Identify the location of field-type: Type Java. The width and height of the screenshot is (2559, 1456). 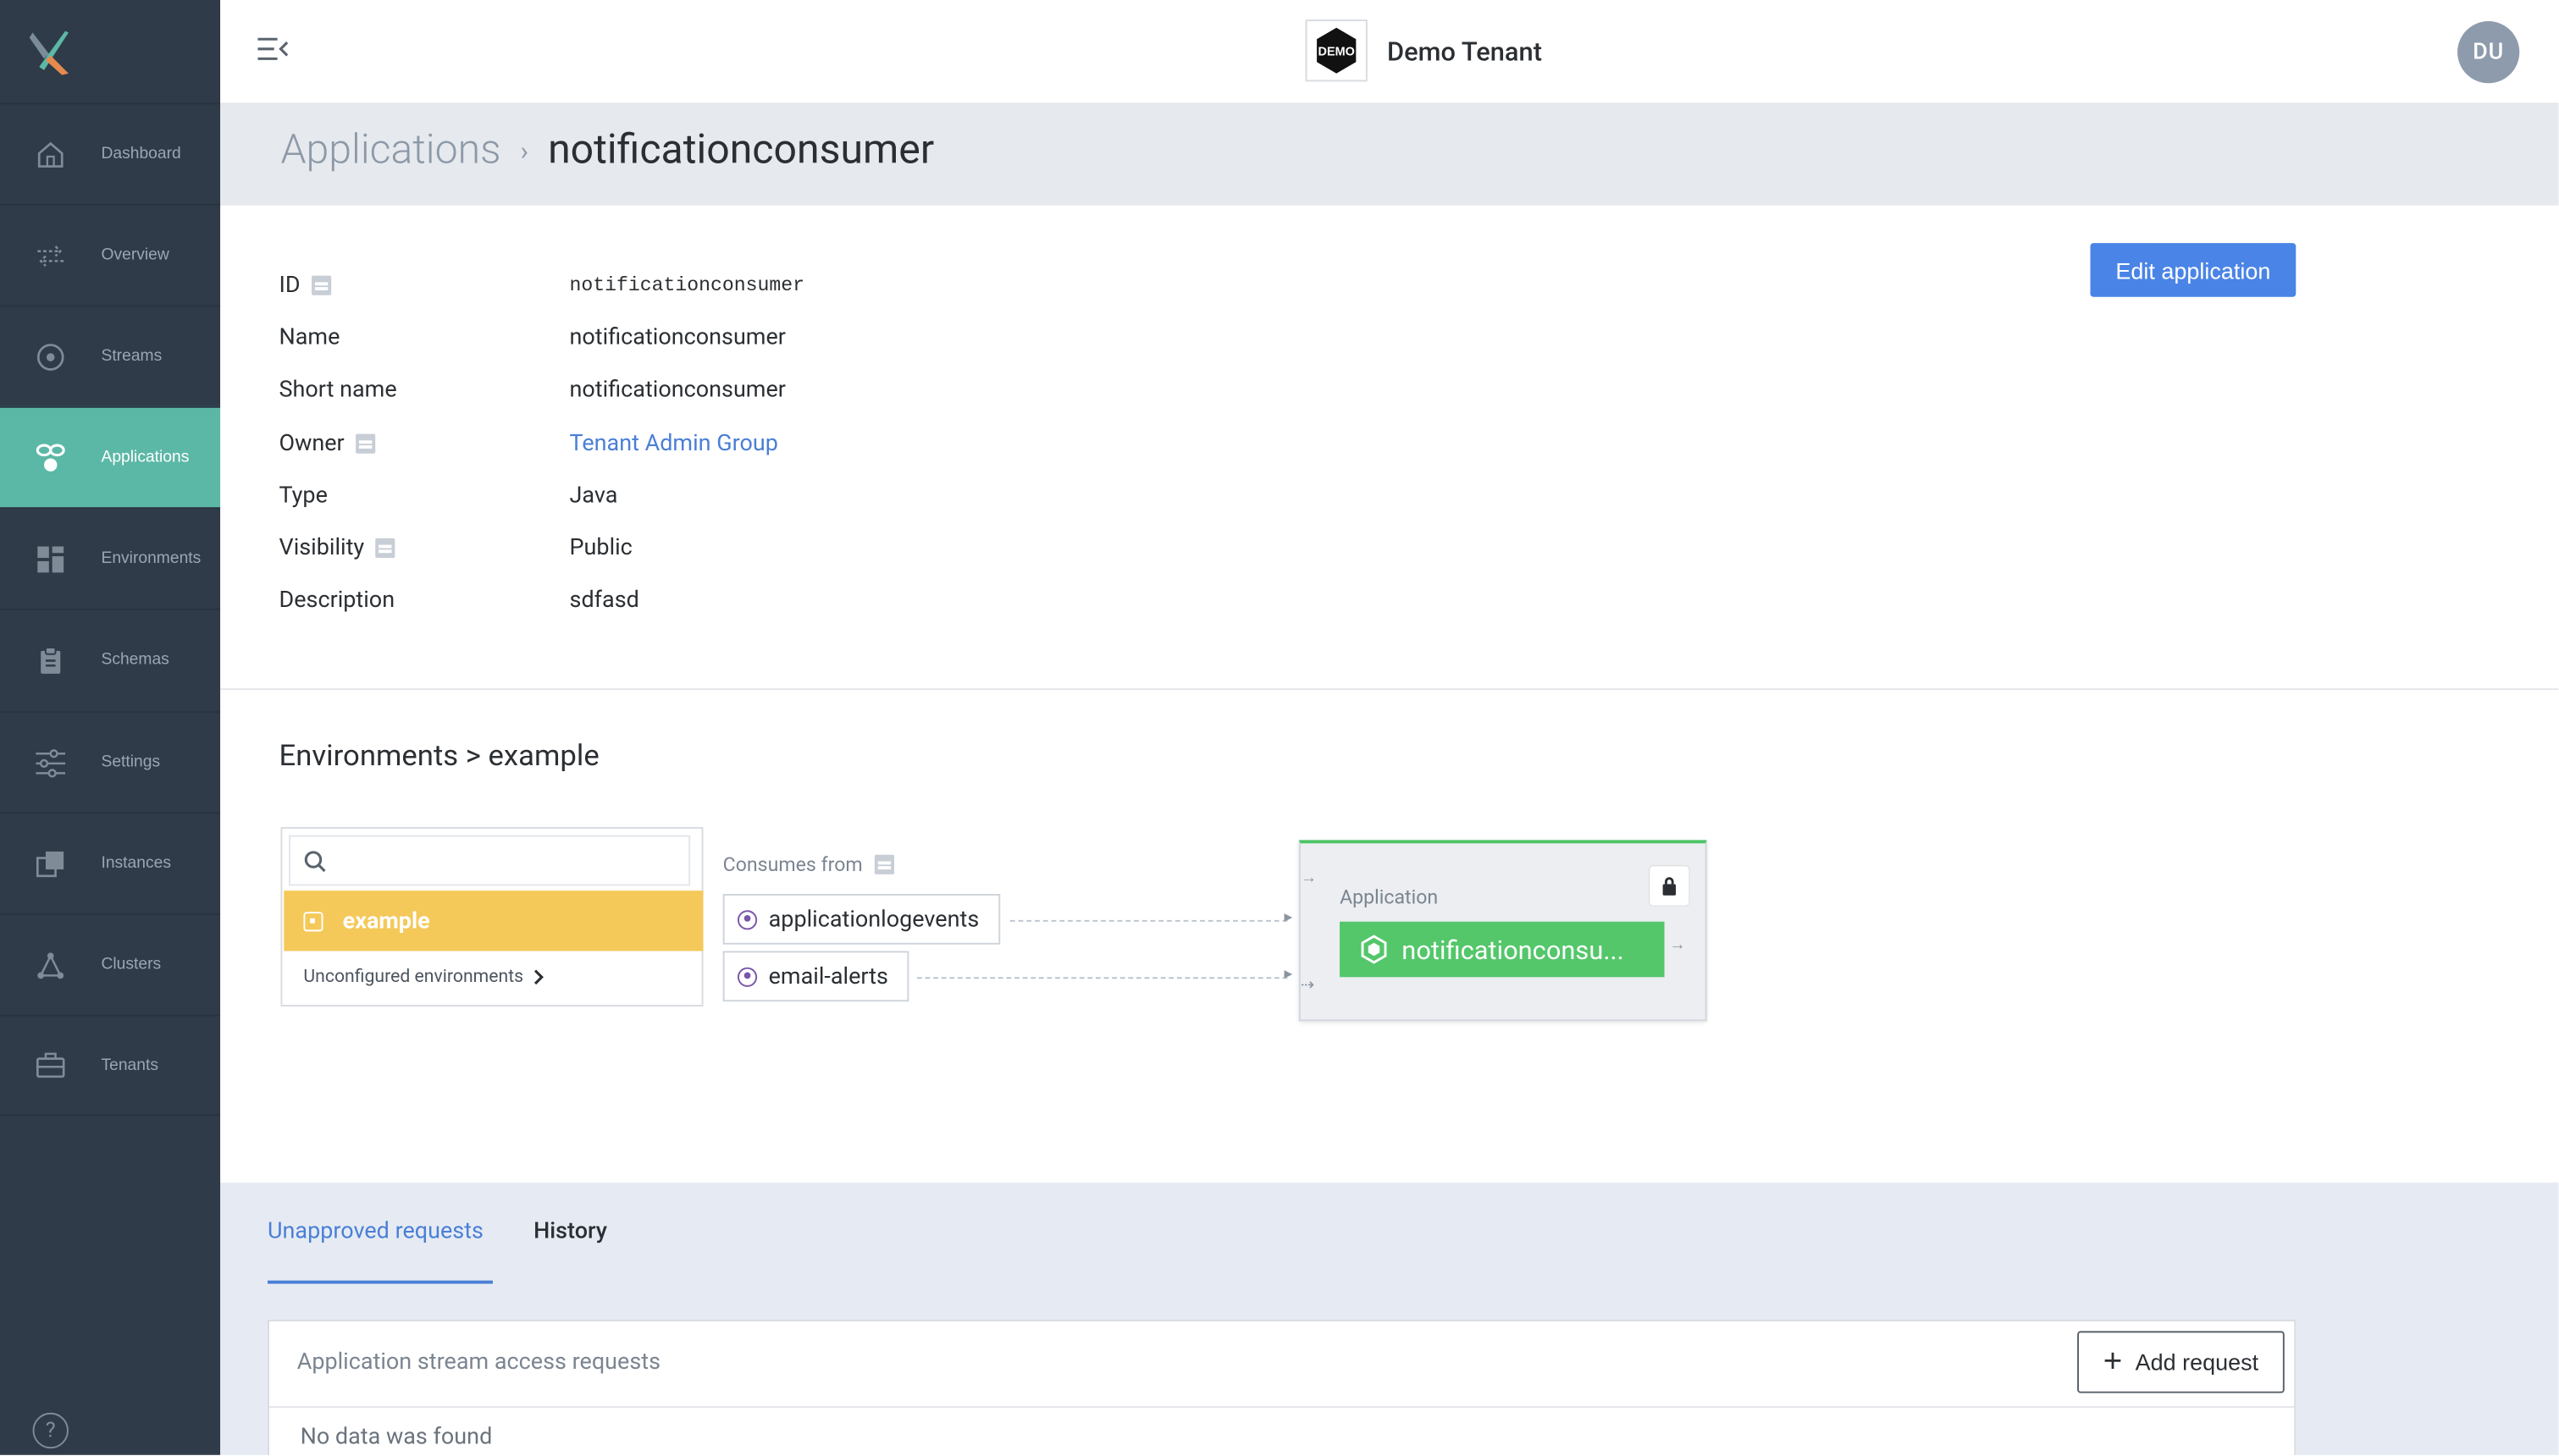
(449, 496).